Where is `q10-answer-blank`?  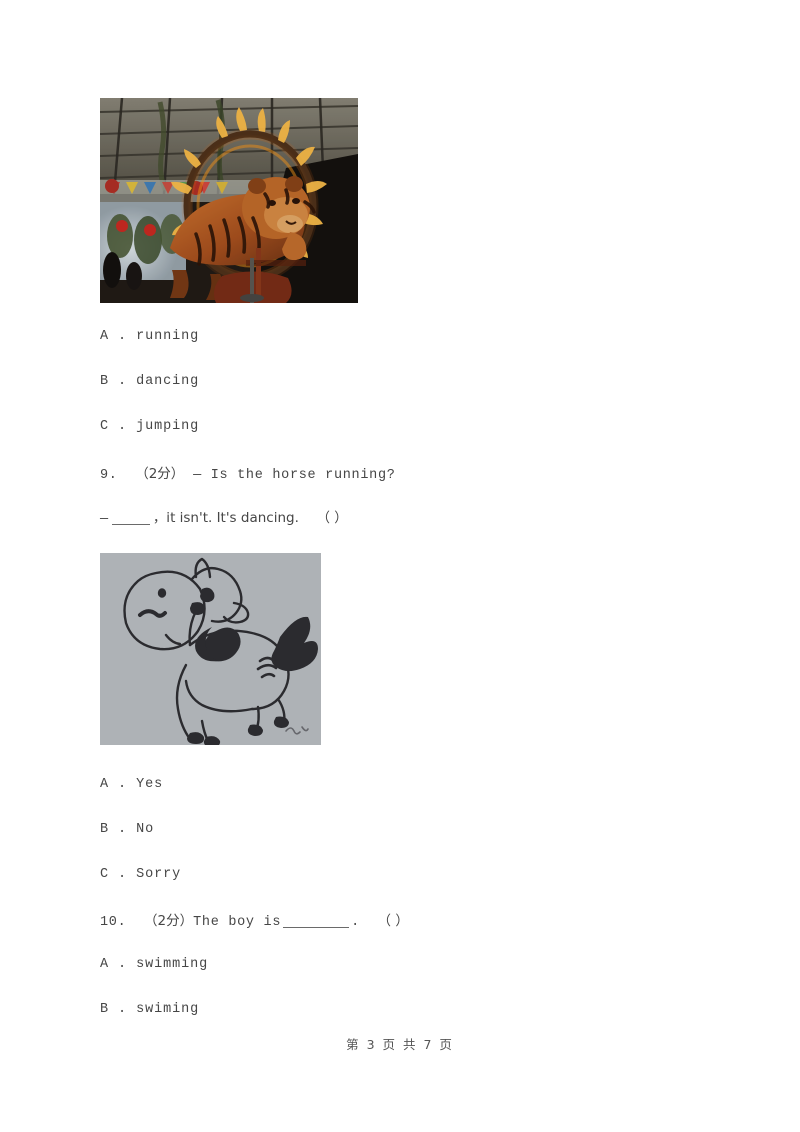
q10-answer-blank is located at coordinates (316, 927).